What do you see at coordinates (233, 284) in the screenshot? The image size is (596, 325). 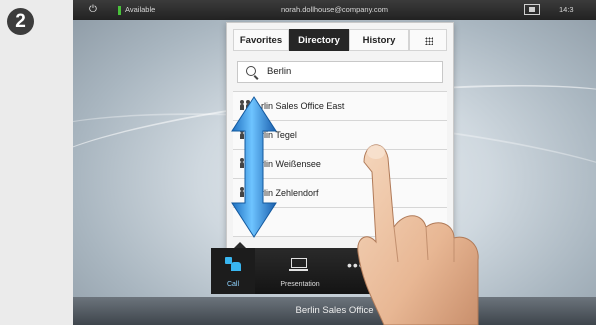 I see `call-label: Call` at bounding box center [233, 284].